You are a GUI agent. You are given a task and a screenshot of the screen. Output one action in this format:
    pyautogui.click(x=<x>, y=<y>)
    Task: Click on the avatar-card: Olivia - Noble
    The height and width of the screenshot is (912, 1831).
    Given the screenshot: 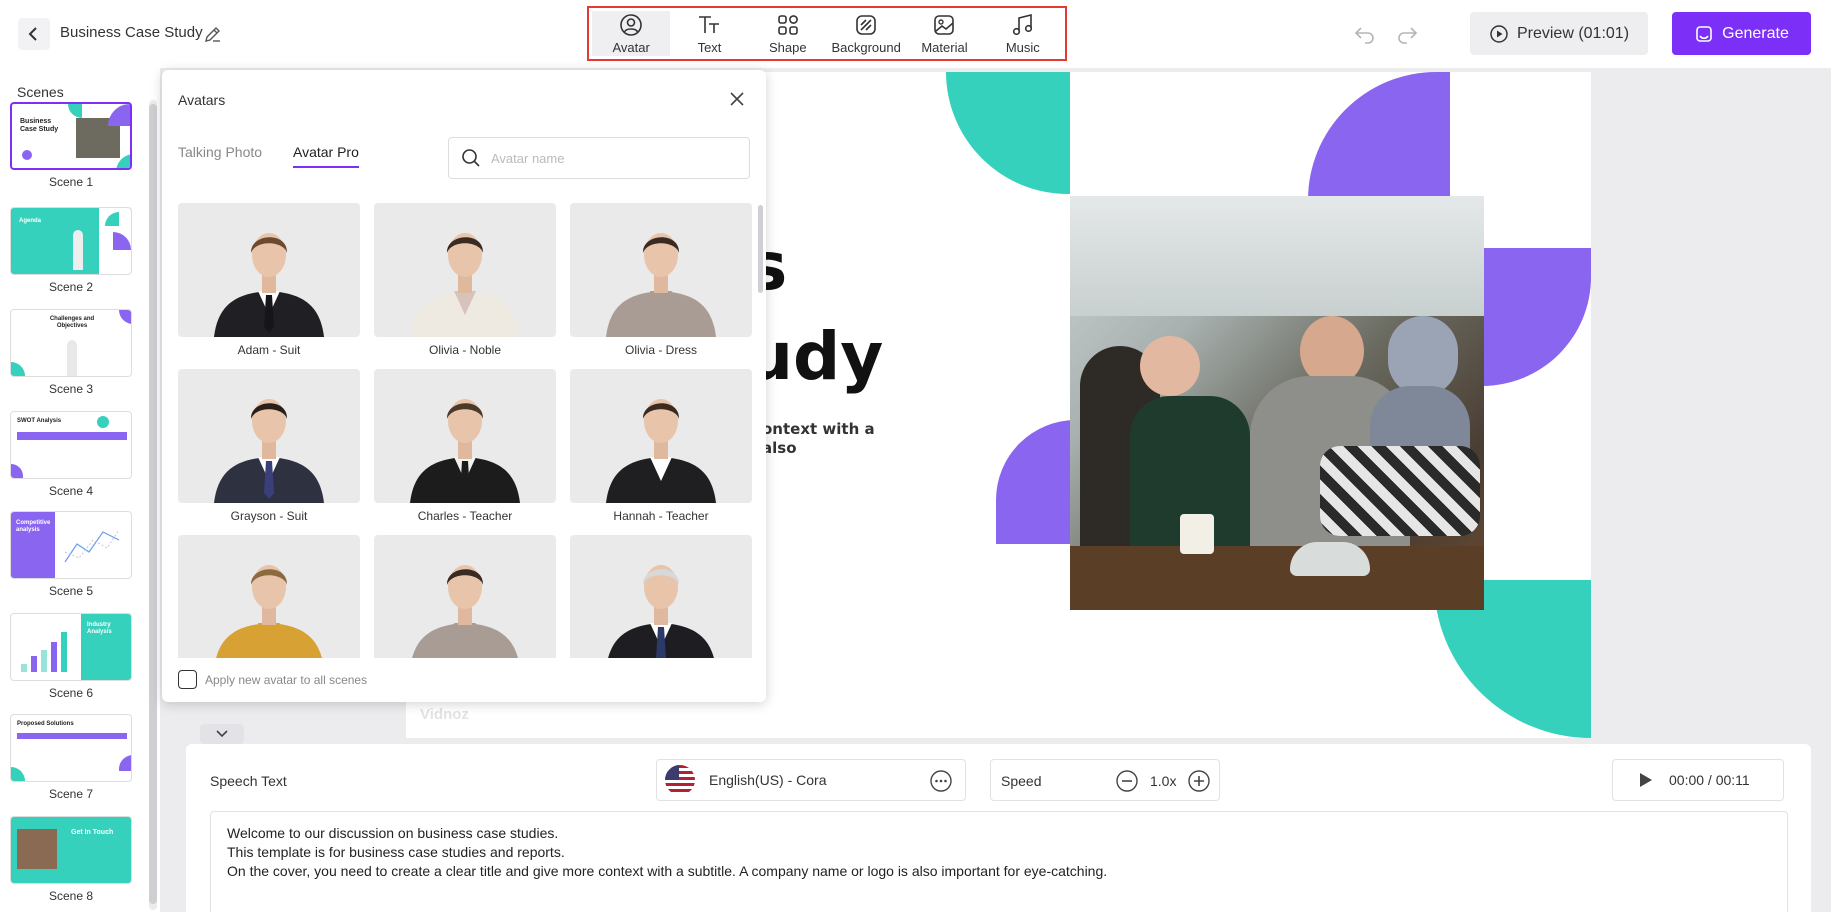 What is the action you would take?
    pyautogui.click(x=465, y=280)
    